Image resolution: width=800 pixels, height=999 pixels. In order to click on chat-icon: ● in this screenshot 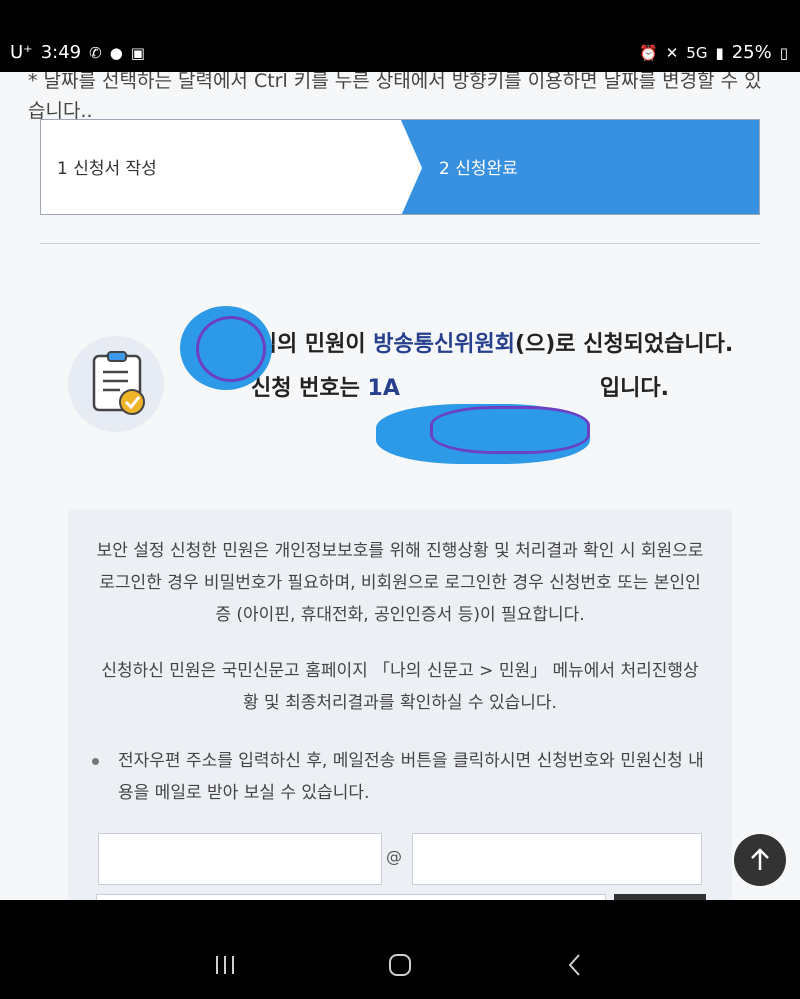, I will do `click(116, 52)`.